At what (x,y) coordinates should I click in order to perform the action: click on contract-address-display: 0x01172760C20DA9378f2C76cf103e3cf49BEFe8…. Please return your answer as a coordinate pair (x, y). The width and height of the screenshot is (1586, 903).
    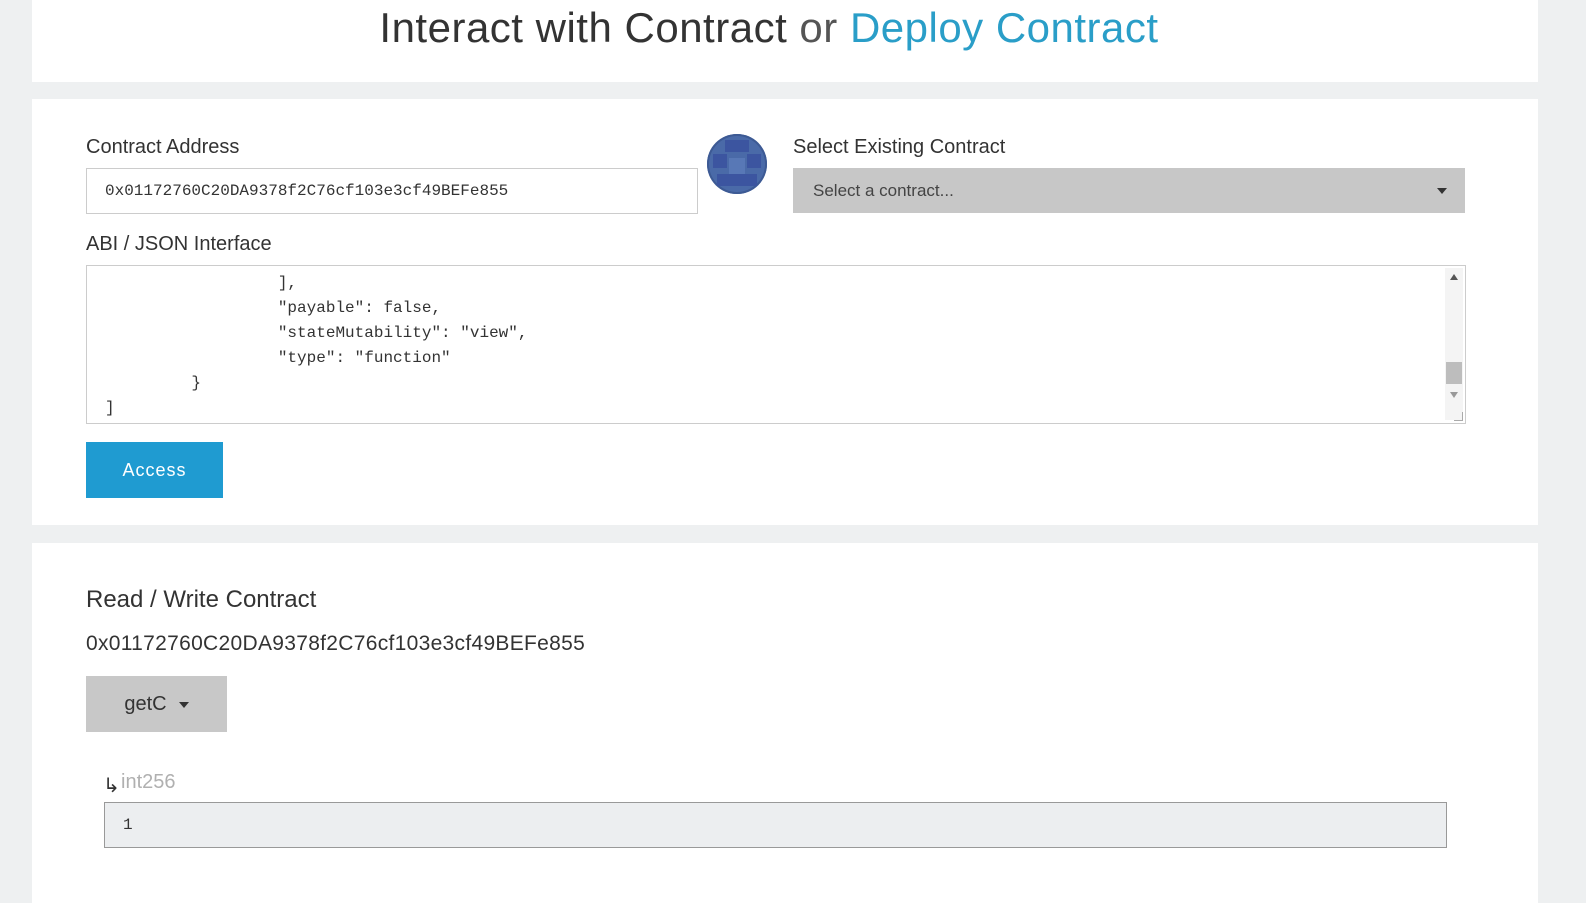
    Looking at the image, I should click on (336, 643).